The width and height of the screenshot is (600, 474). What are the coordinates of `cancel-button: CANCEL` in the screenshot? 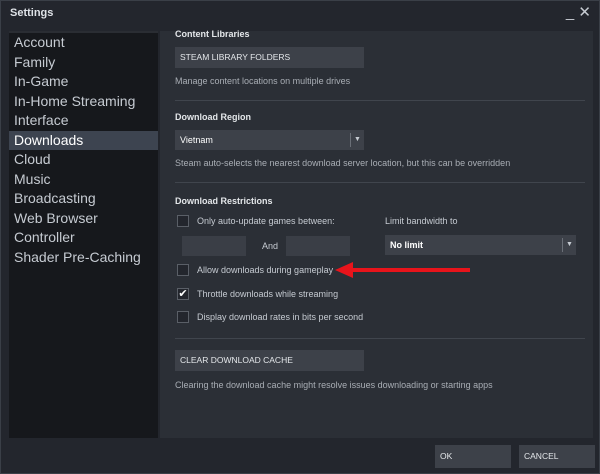 It's located at (557, 456).